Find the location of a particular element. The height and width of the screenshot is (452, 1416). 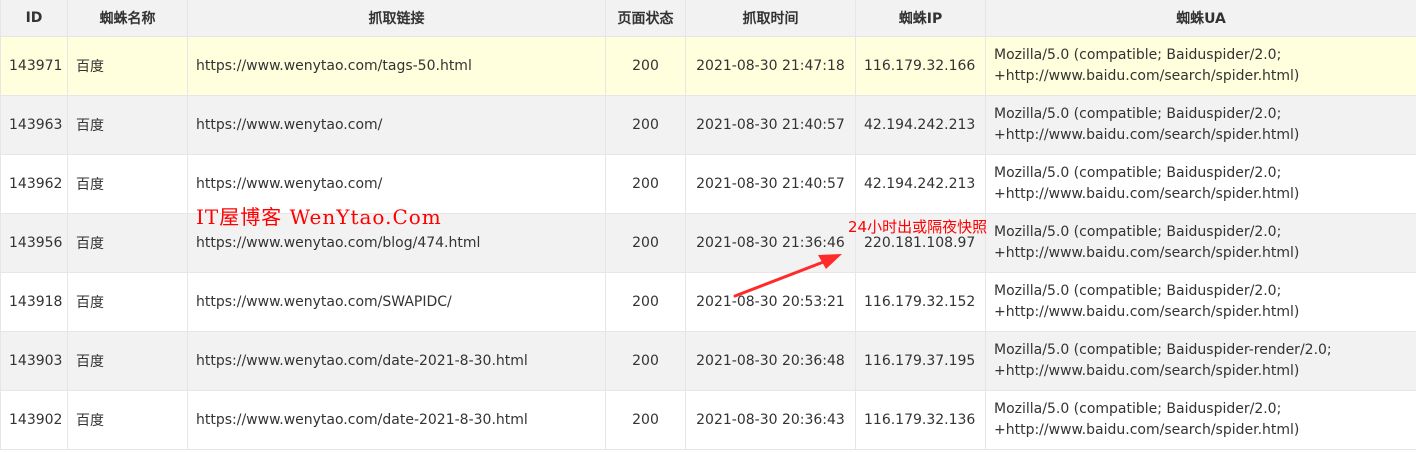

cell-id: 143903 is located at coordinates (34, 361).